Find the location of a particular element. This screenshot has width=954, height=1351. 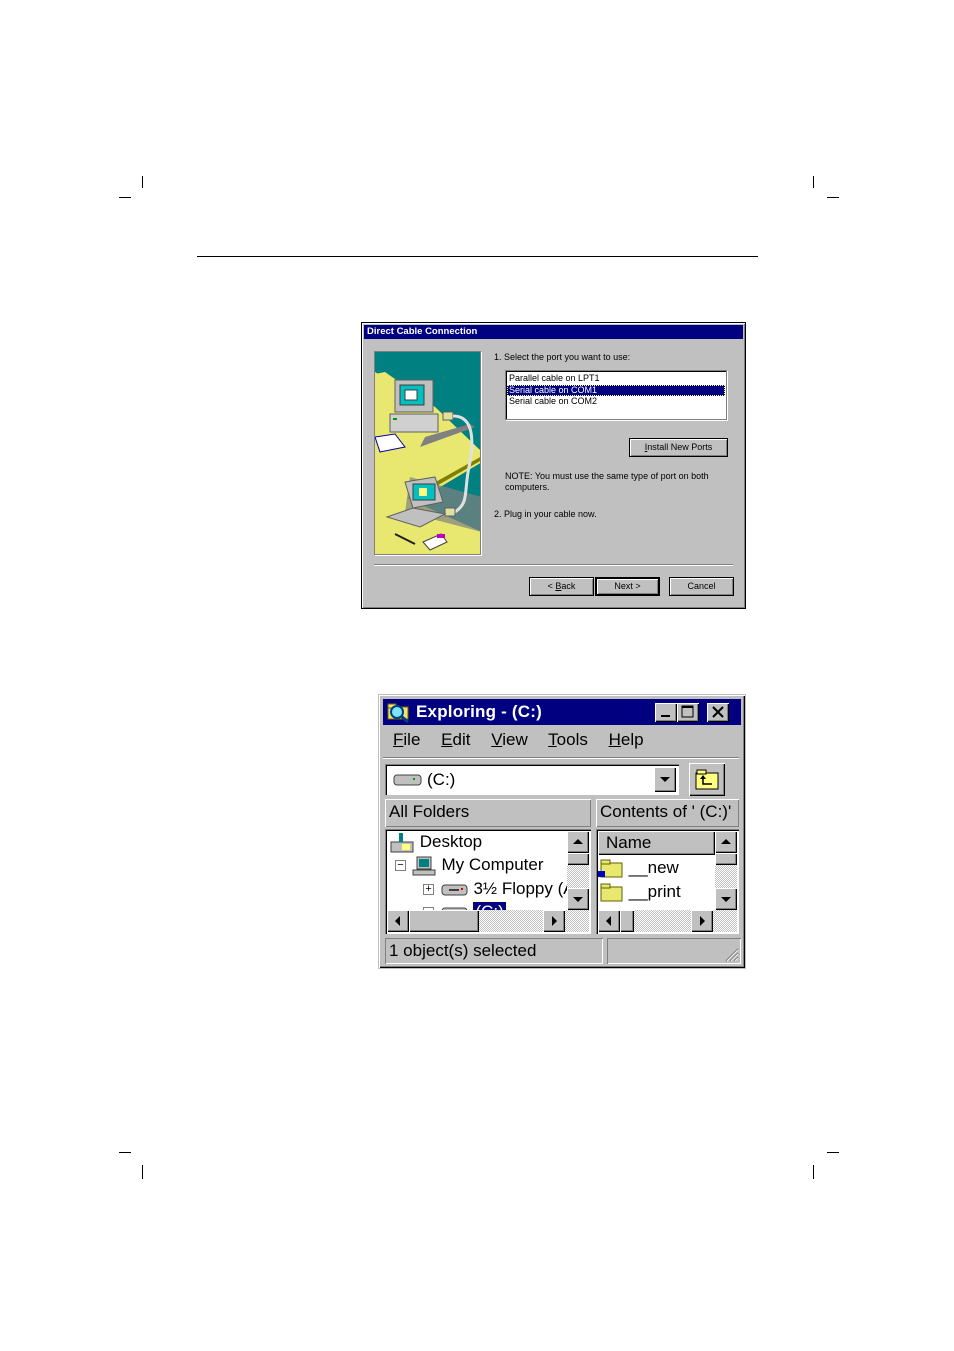

port-option: Parallel cable on LPT1 is located at coordinates (616, 379).